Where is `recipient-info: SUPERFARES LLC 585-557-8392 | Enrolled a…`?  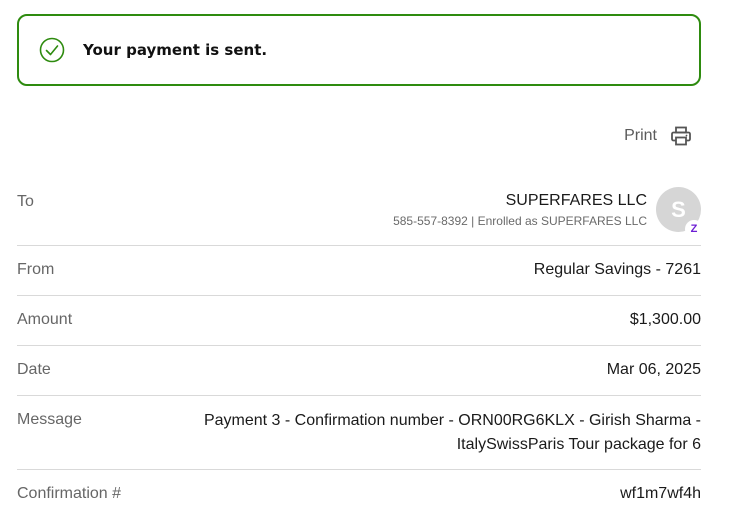
recipient-info: SUPERFARES LLC 585-557-8392 | Enrolled a… is located at coordinates (548, 207).